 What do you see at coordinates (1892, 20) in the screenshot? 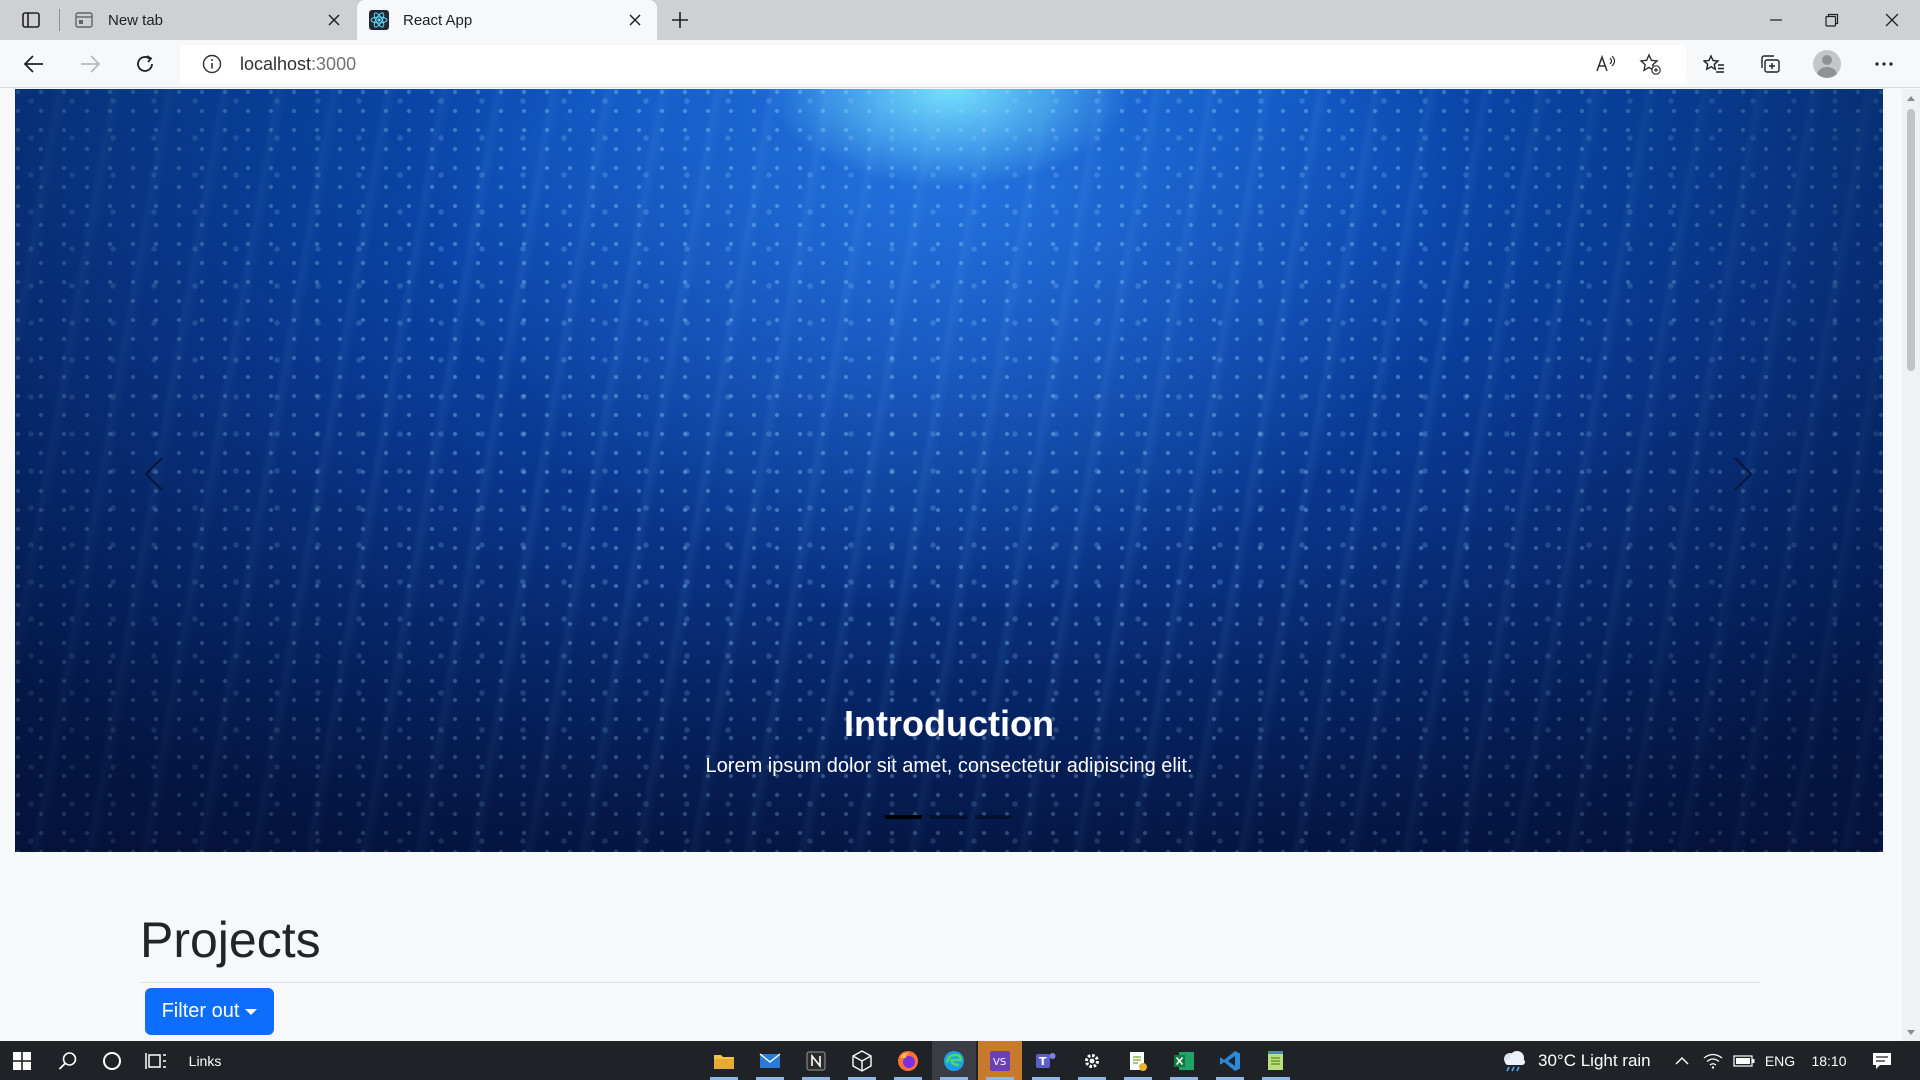
I see `close-window-icon` at bounding box center [1892, 20].